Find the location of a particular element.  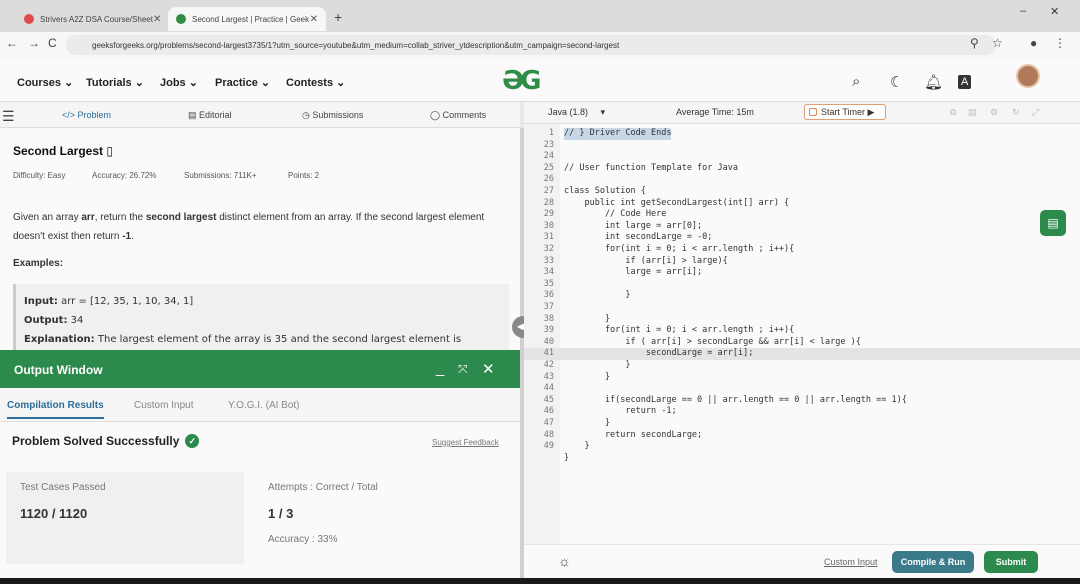

reload-icon: C is located at coordinates (52, 43).